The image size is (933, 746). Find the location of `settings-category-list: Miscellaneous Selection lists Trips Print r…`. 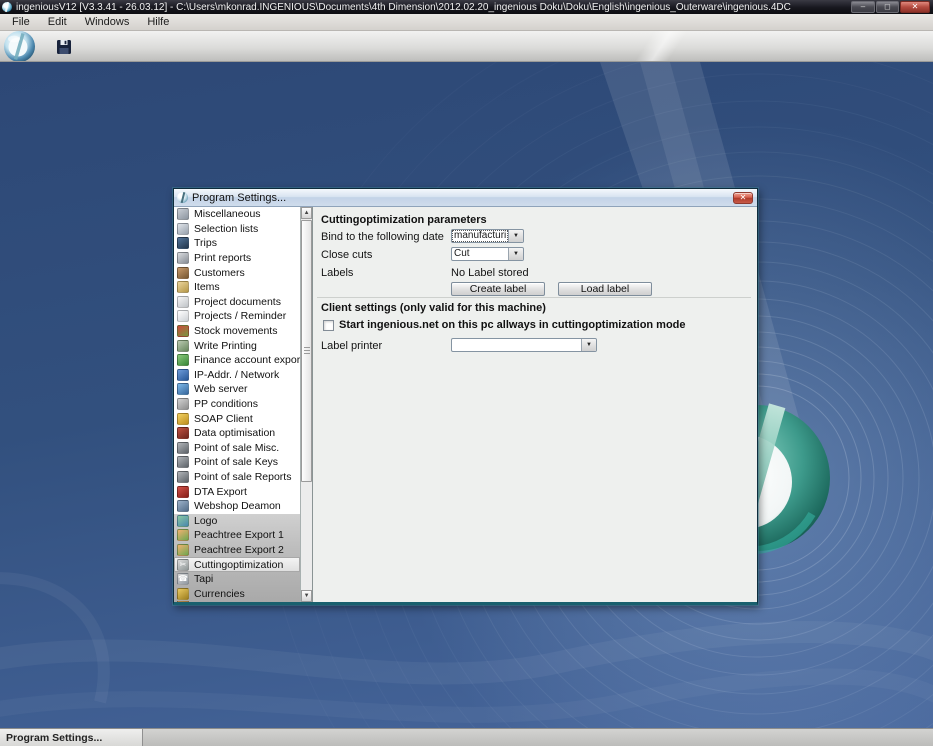

settings-category-list: Miscellaneous Selection lists Trips Print r… is located at coordinates (237, 404).